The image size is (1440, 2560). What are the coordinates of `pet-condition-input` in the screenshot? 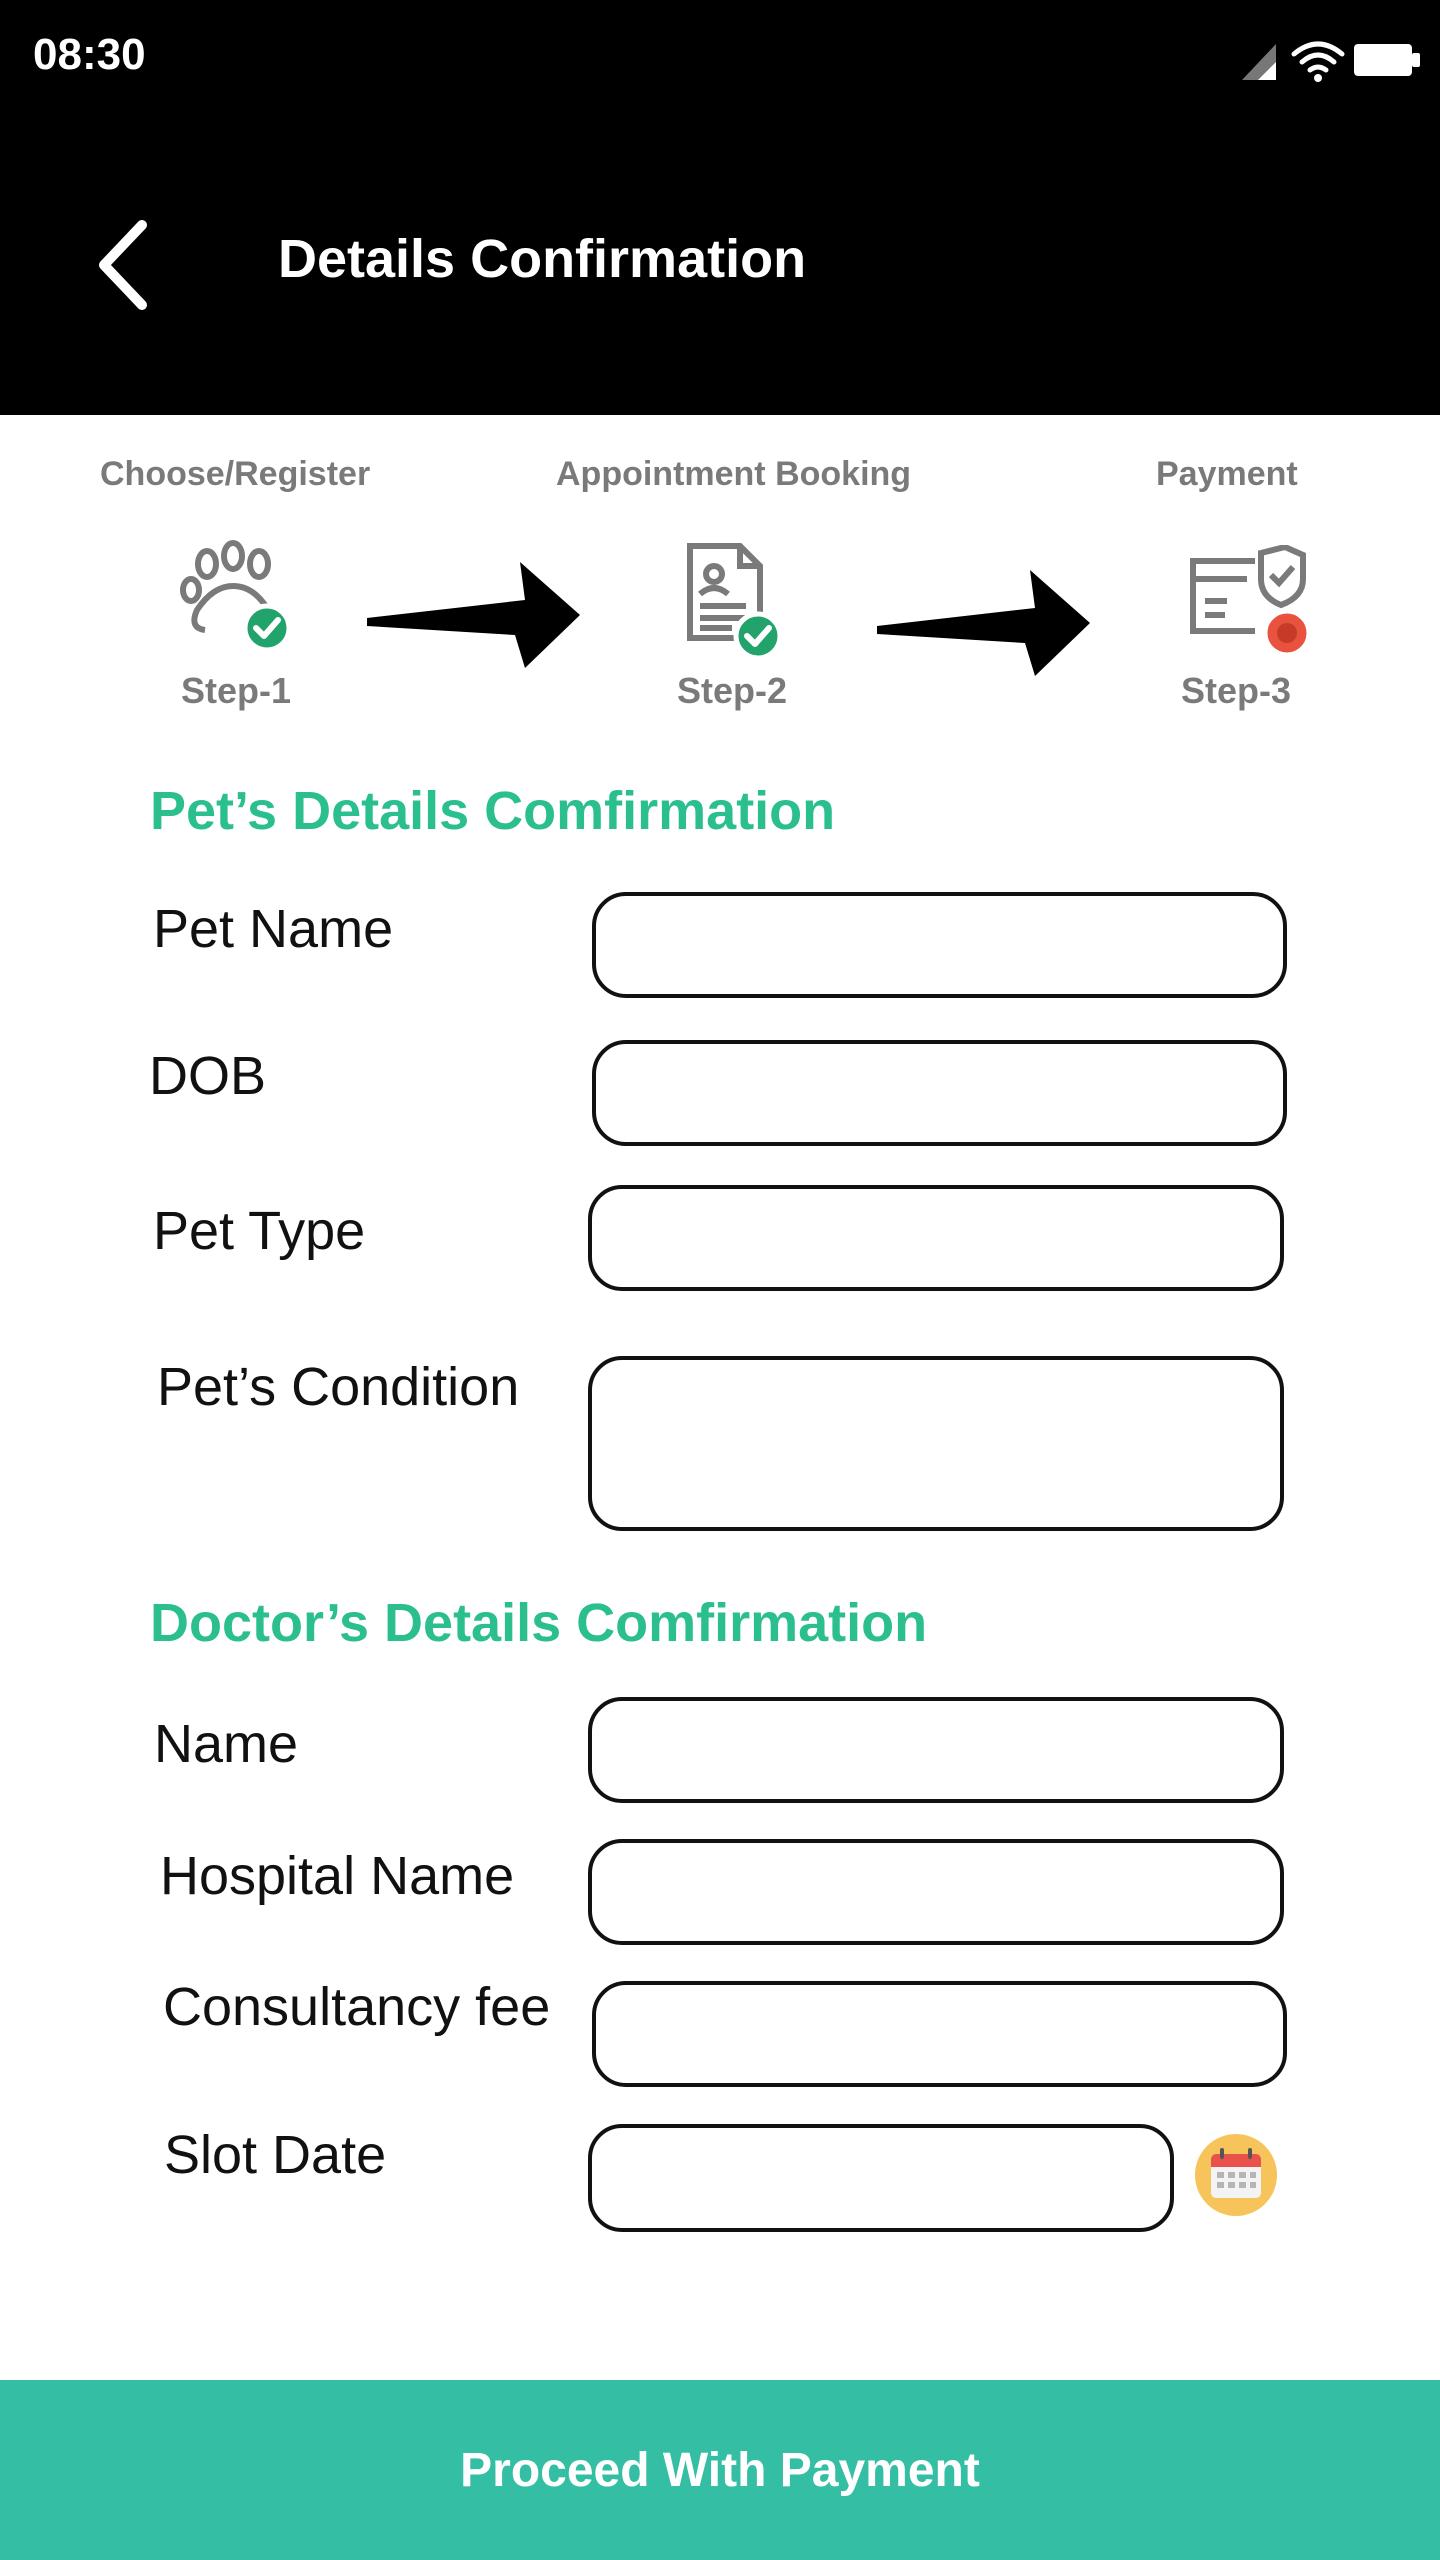 It's located at (936, 1443).